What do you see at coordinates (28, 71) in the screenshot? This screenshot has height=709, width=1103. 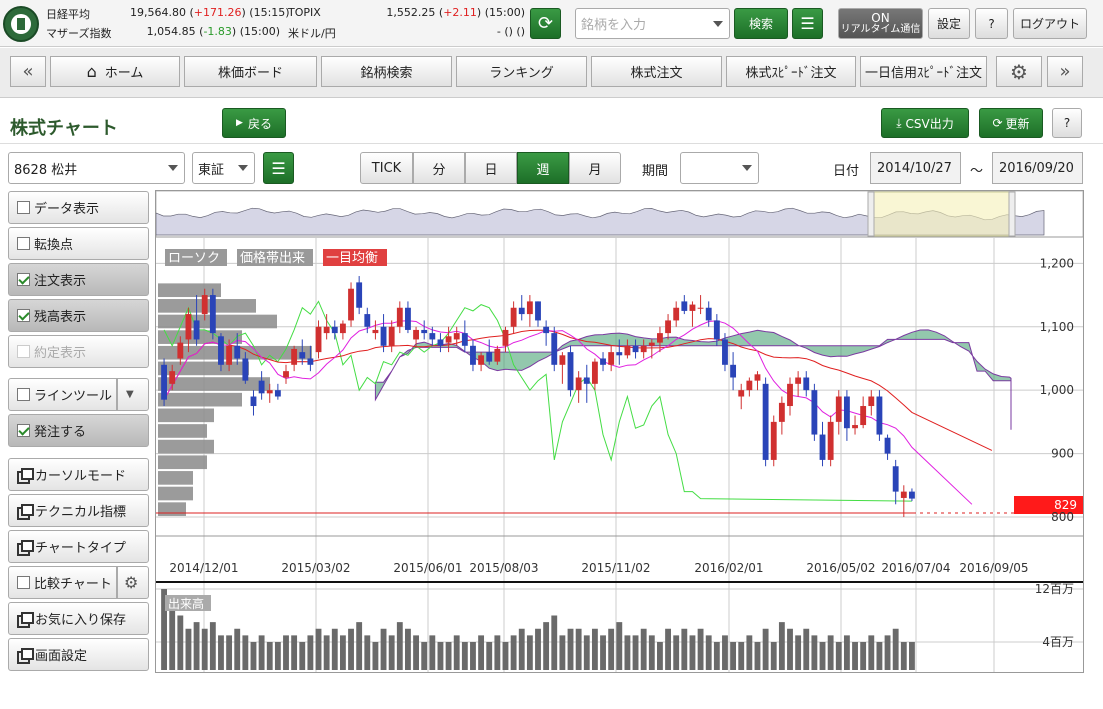 I see `nav-prev-button: «` at bounding box center [28, 71].